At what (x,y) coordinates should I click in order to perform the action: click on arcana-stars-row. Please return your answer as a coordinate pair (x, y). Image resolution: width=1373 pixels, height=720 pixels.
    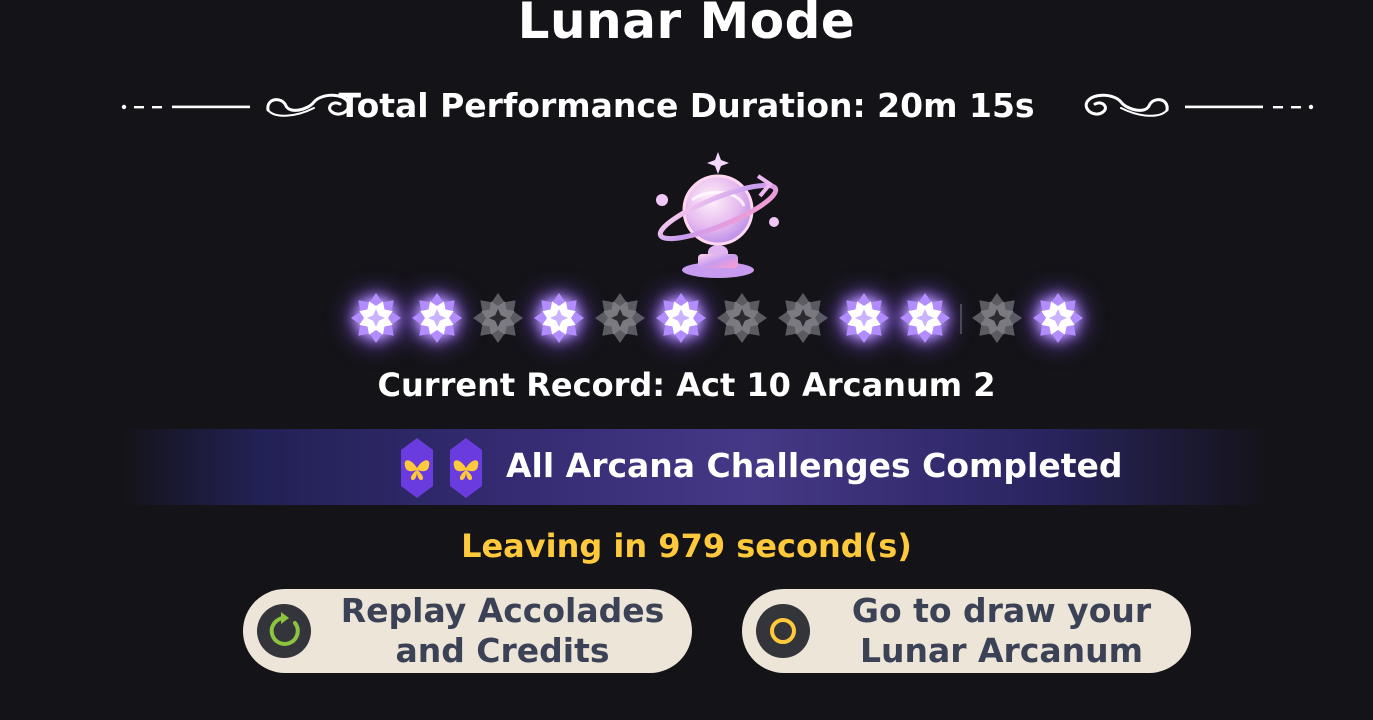
    Looking at the image, I should click on (686, 320).